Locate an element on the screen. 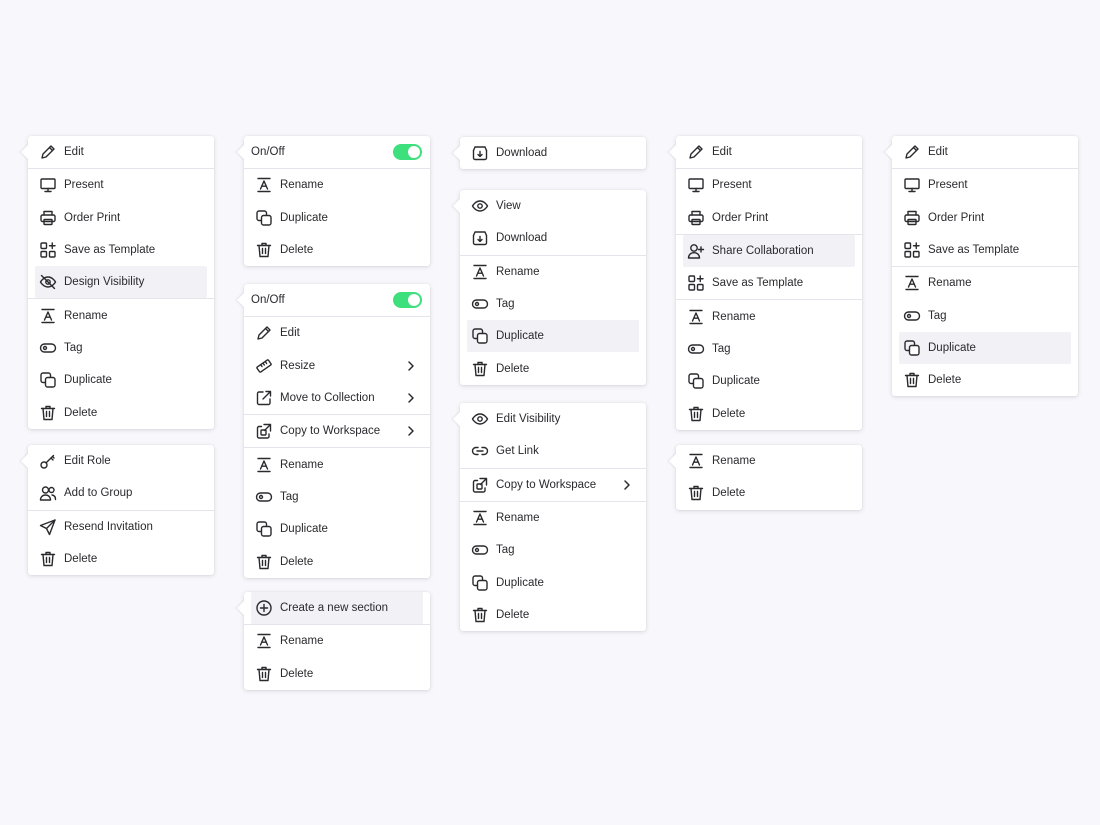 Image resolution: width=1100 pixels, height=825 pixels. menu-item-create-a-new-section: Create a new section is located at coordinates (337, 608).